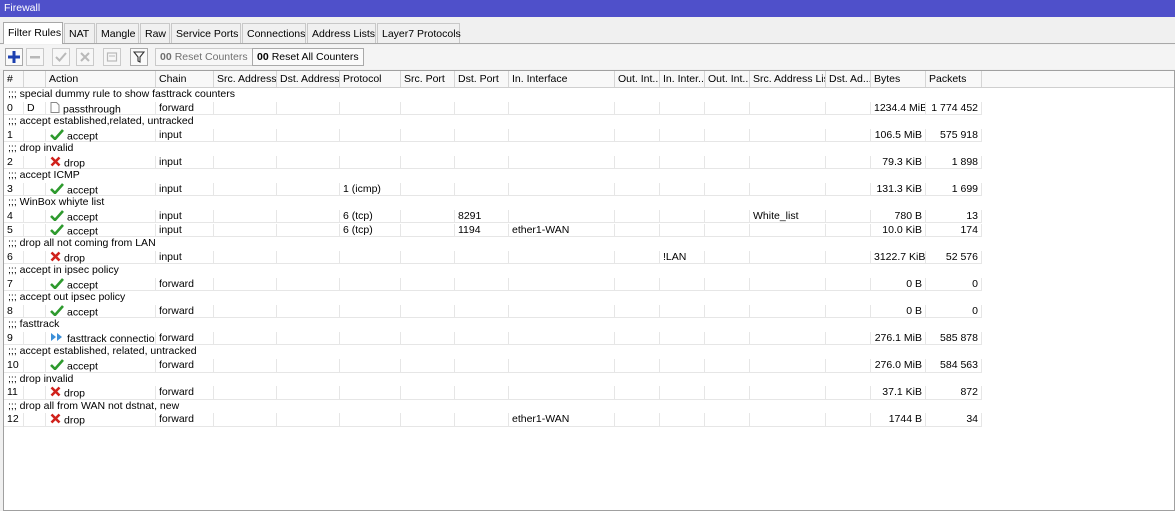  Describe the element at coordinates (898, 311) in the screenshot. I see `rule-bytes: 0 B` at that location.